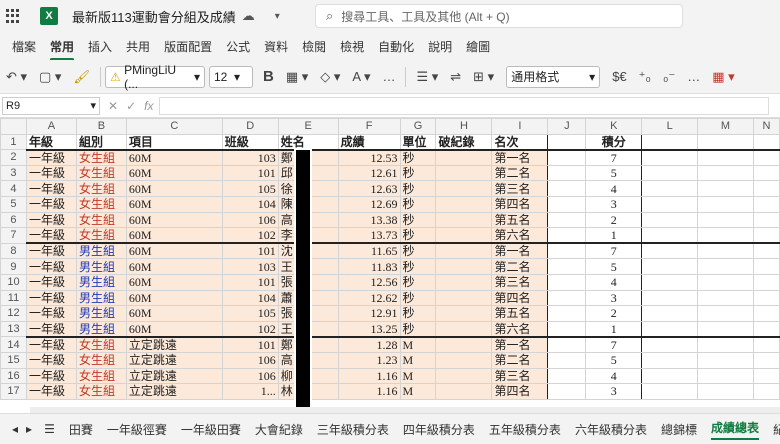 This screenshot has height=444, width=780. Describe the element at coordinates (250, 204) in the screenshot. I see `cell: 104` at that location.